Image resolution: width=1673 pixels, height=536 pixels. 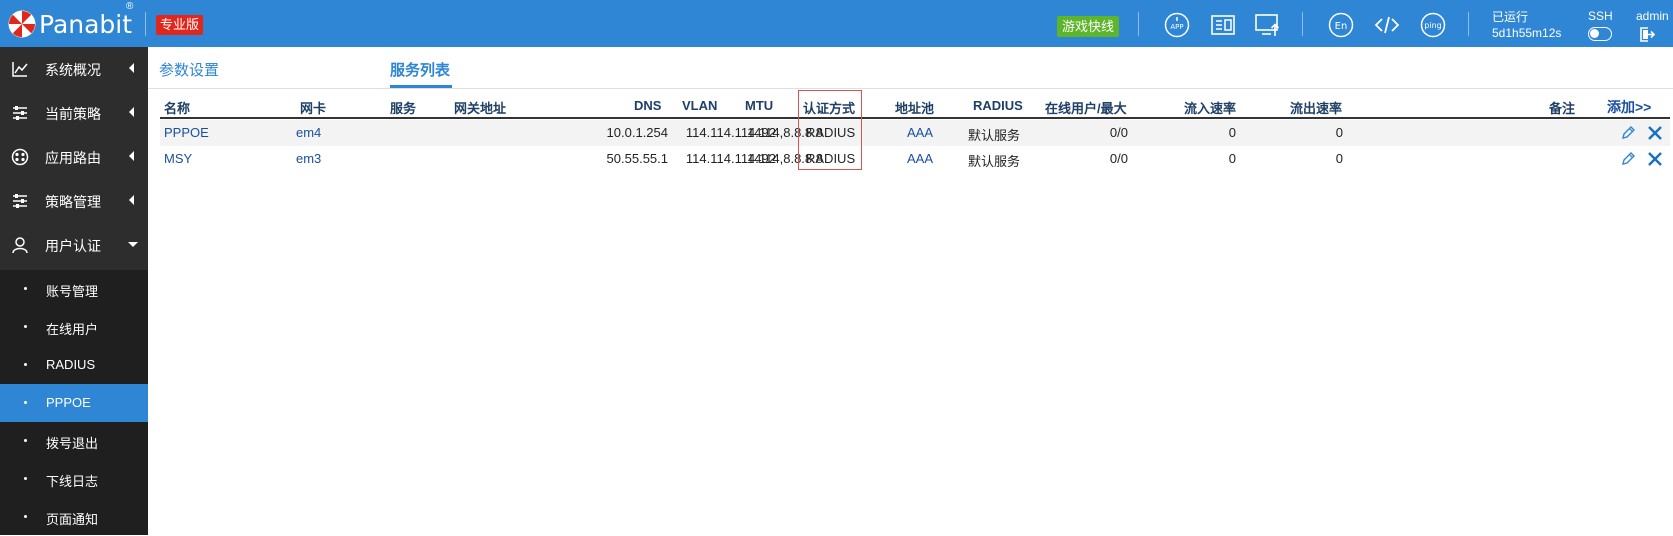 I want to click on sidebar-item-current-policy: 当前策略, so click(x=74, y=113).